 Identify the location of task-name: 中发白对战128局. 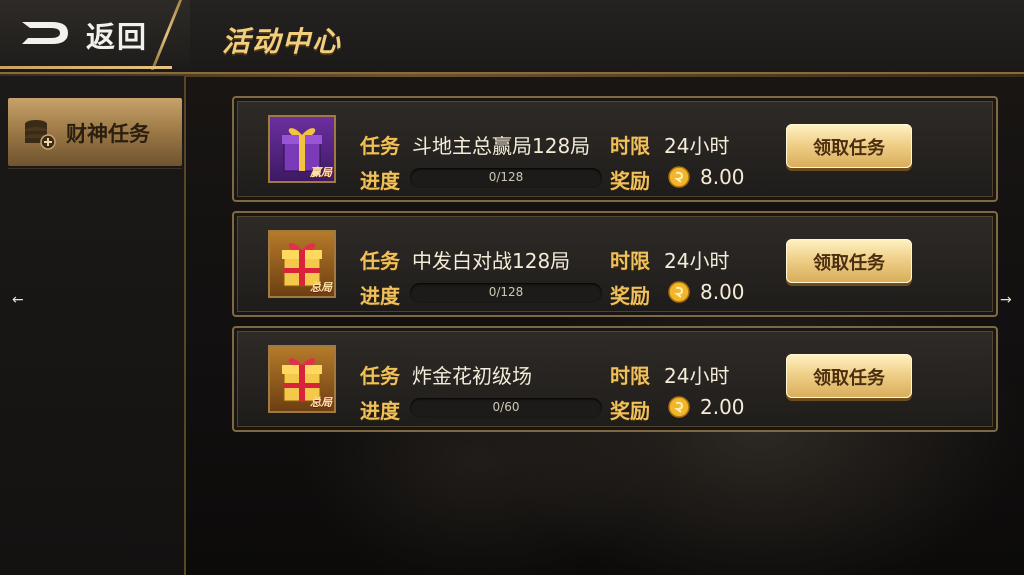
(491, 261).